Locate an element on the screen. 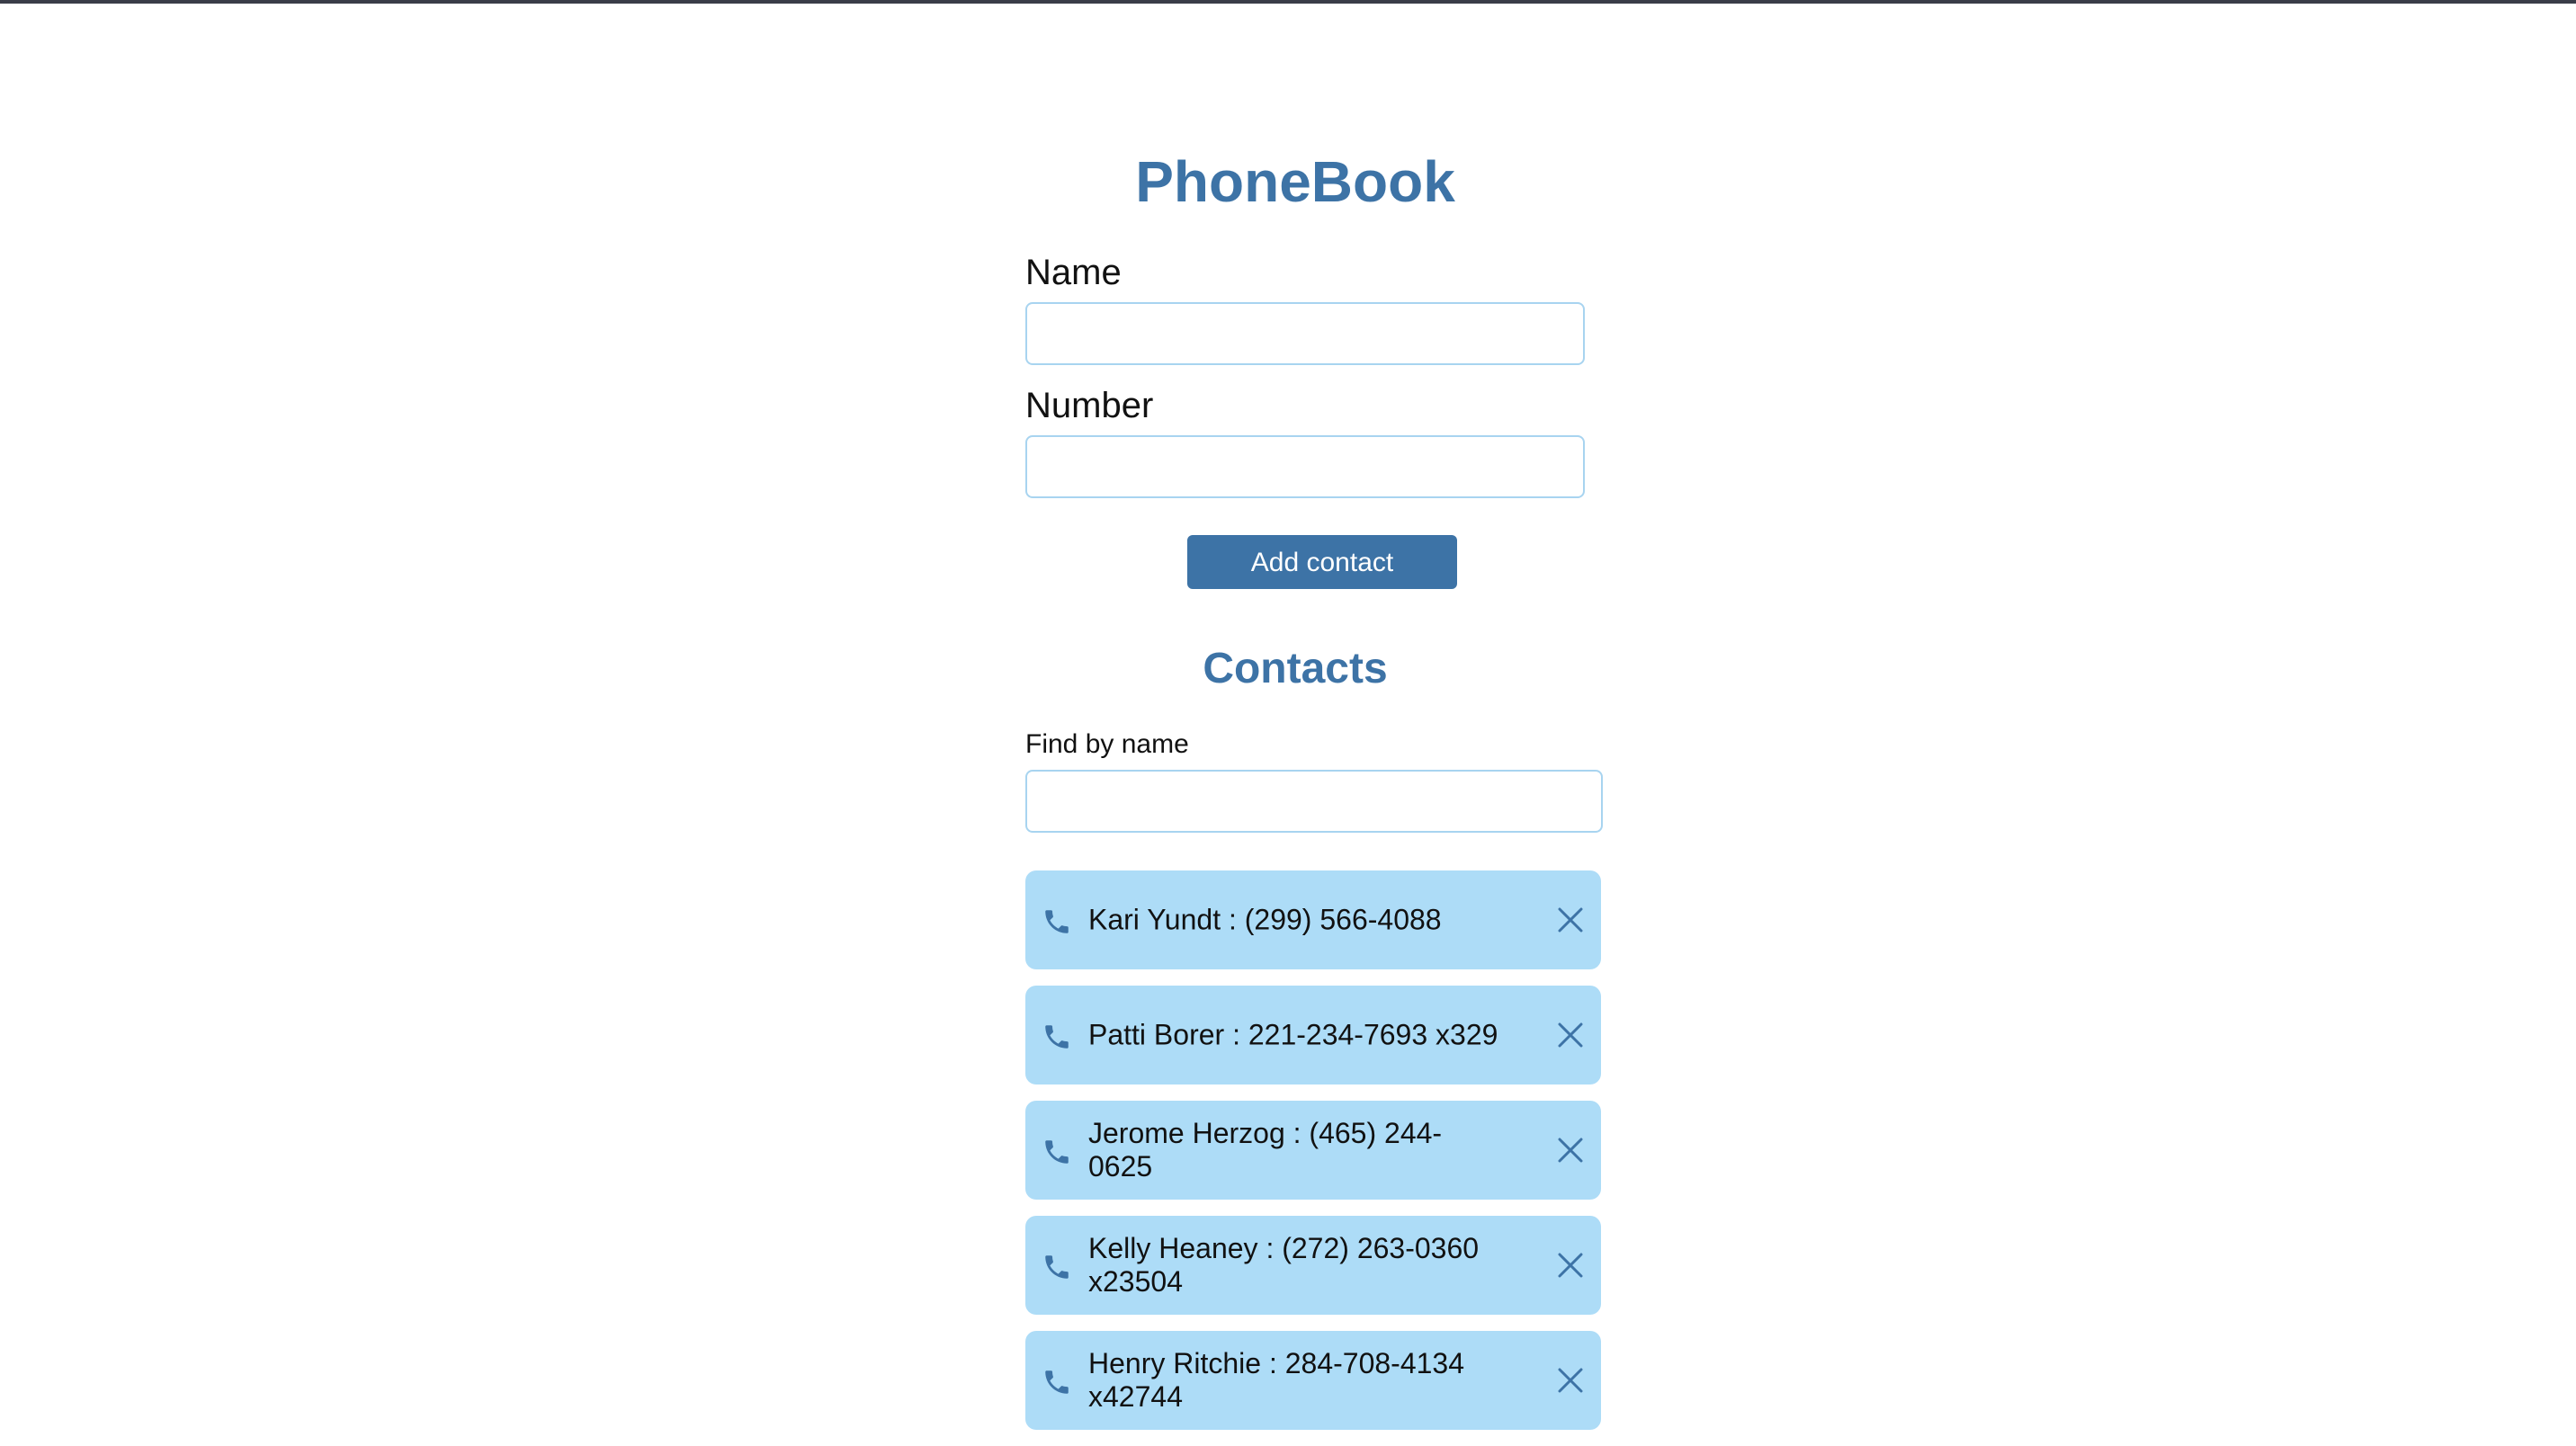 This screenshot has height=1446, width=2576. number-label: Number is located at coordinates (1089, 405).